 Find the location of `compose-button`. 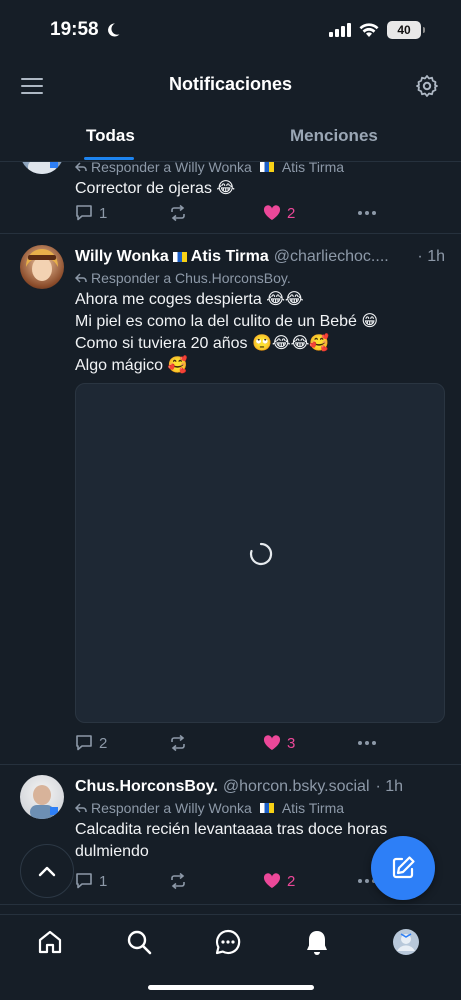

compose-button is located at coordinates (403, 868).